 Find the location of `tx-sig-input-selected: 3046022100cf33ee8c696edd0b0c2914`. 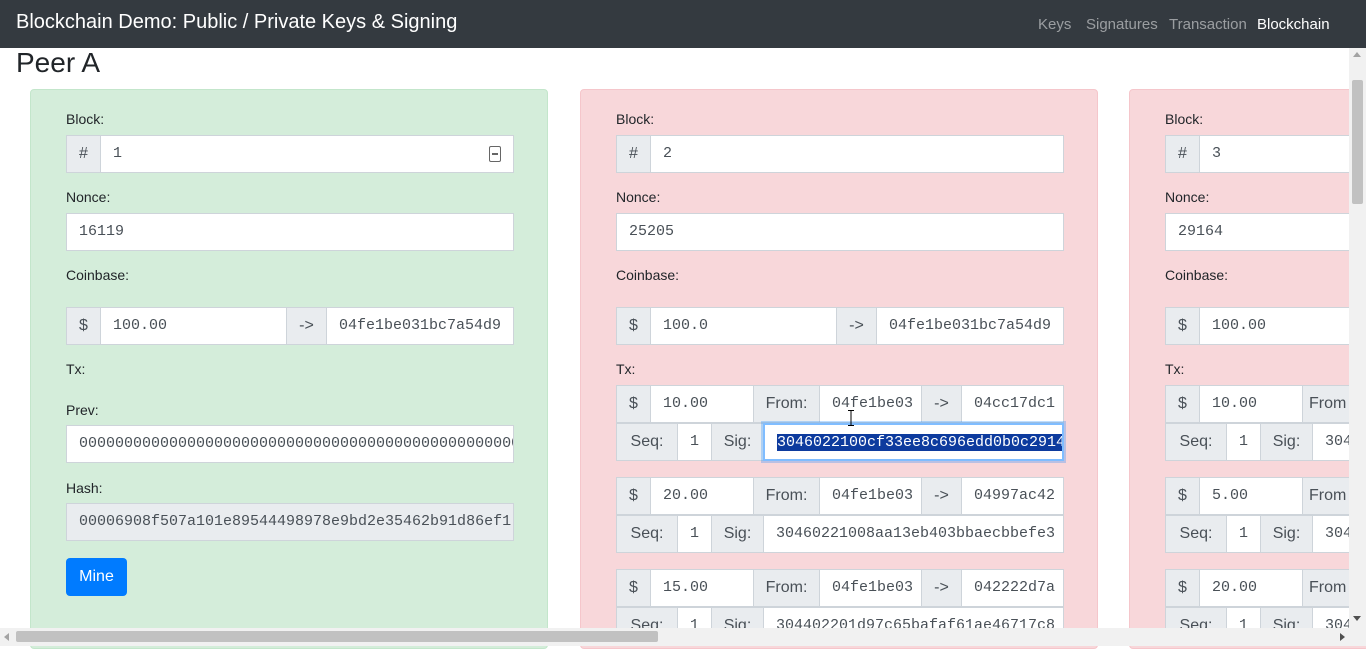

tx-sig-input-selected: 3046022100cf33ee8c696edd0b0c2914 is located at coordinates (913, 442).